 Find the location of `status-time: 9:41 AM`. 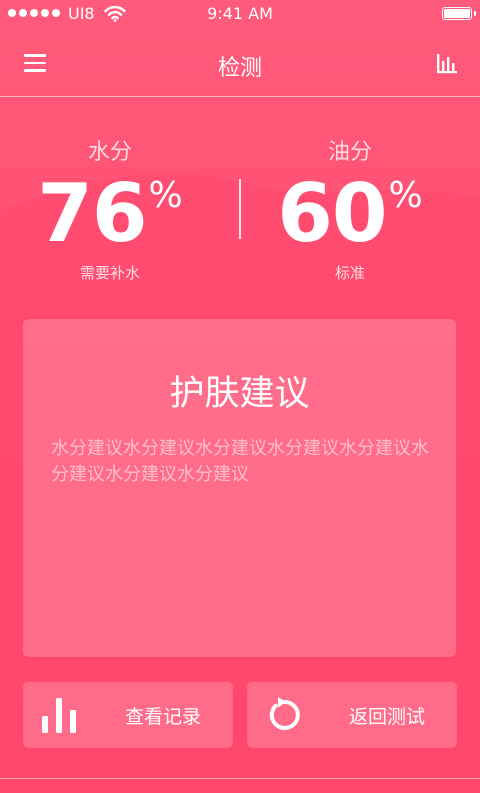

status-time: 9:41 AM is located at coordinates (240, 13).